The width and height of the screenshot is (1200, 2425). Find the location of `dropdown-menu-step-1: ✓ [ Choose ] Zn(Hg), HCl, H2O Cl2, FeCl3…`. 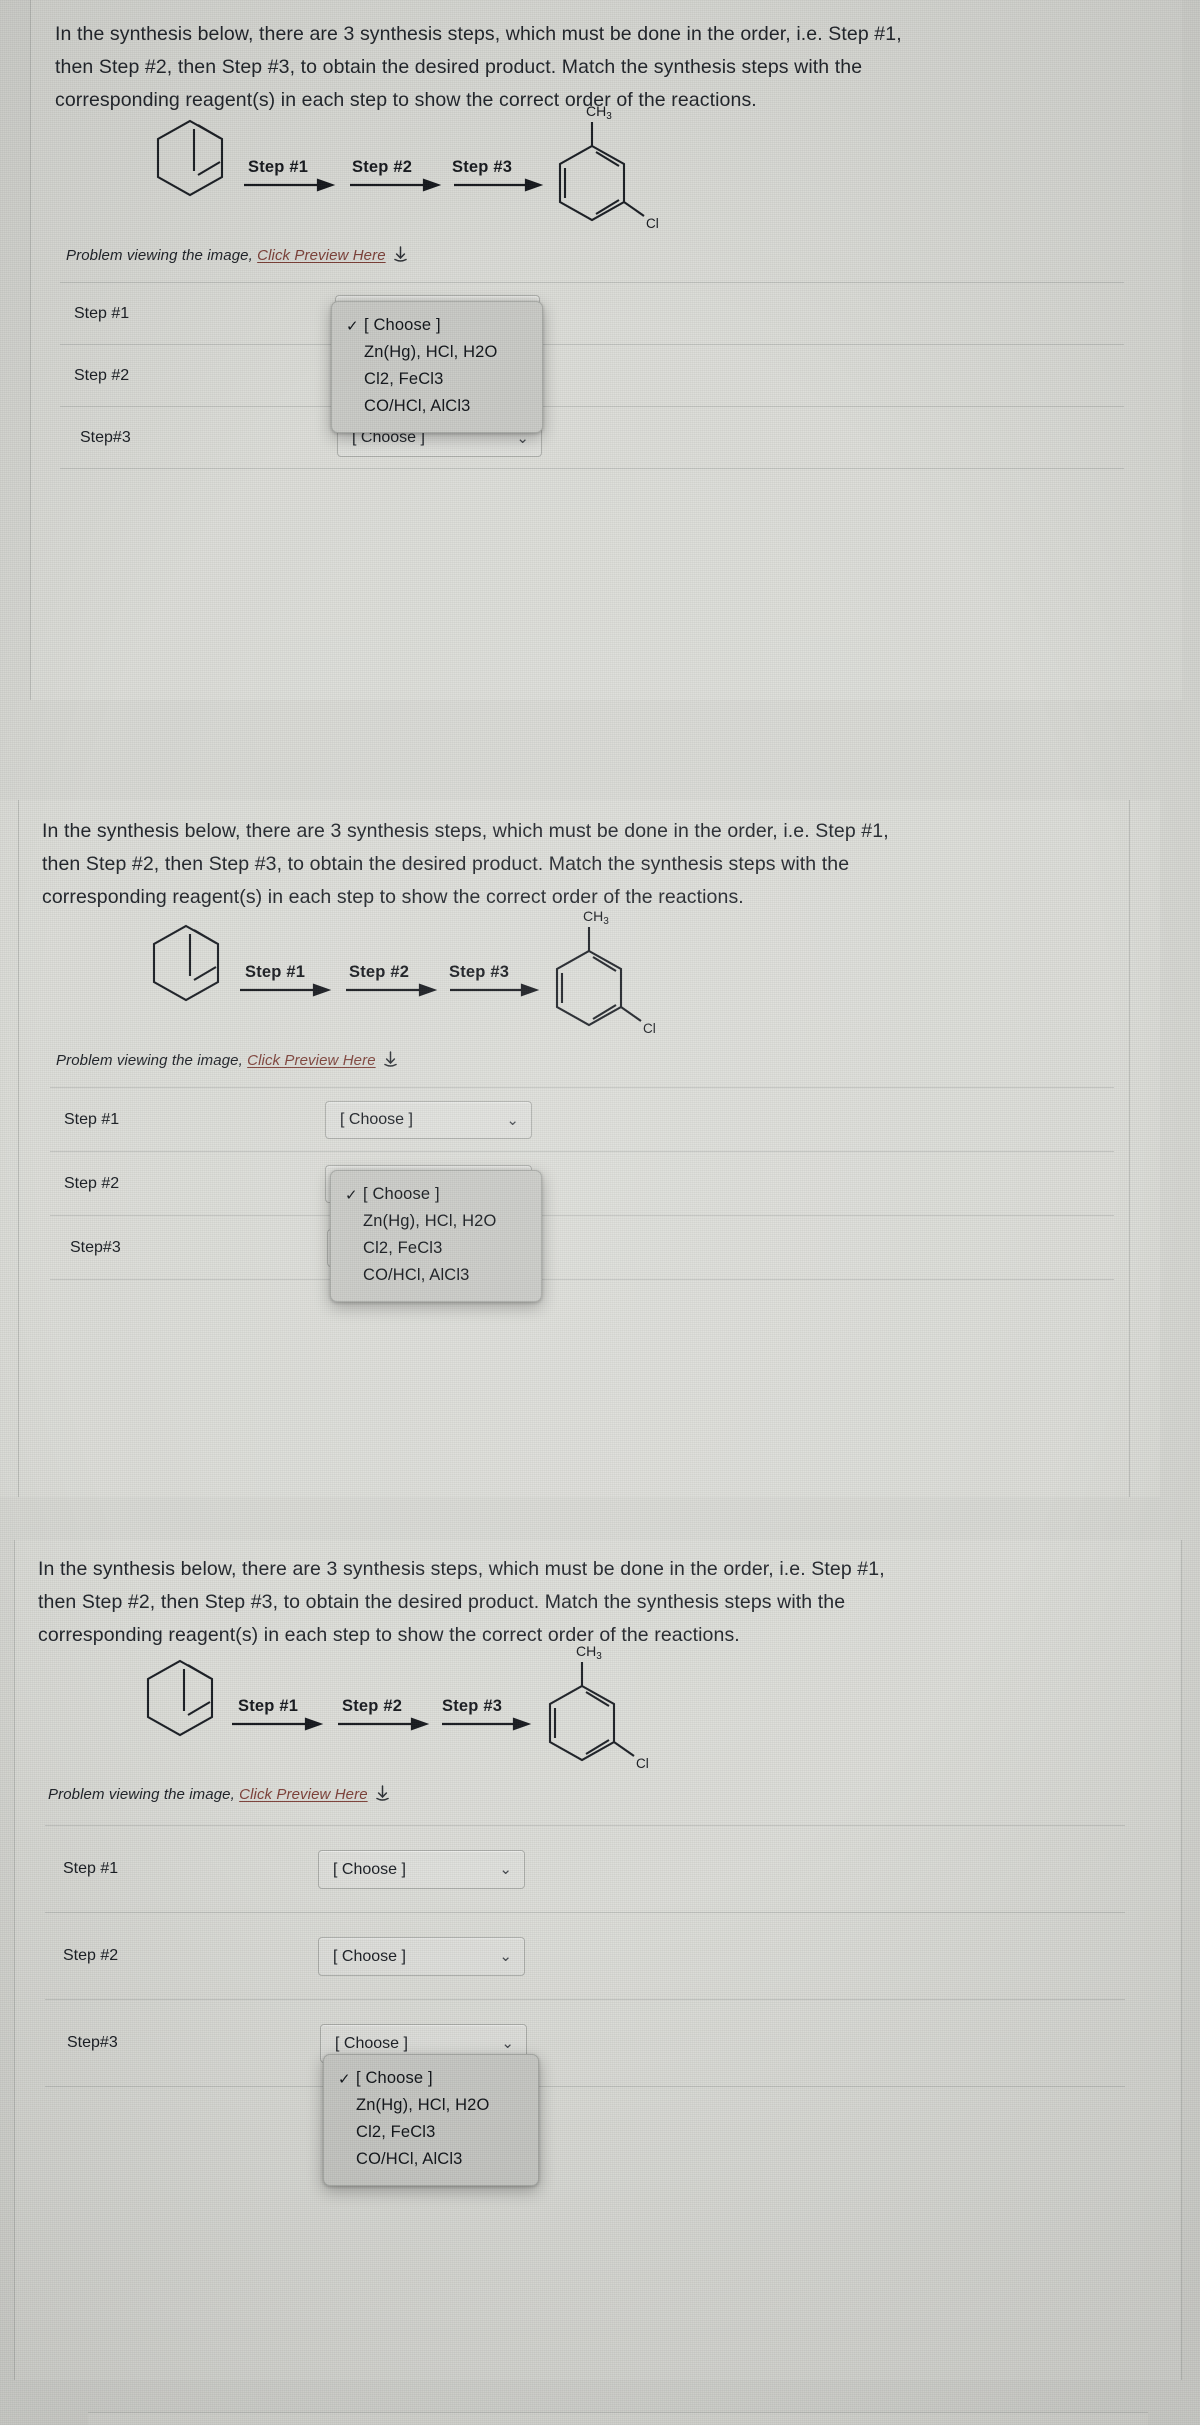

dropdown-menu-step-1: ✓ [ Choose ] Zn(Hg), HCl, H2O Cl2, FeCl3… is located at coordinates (437, 367).